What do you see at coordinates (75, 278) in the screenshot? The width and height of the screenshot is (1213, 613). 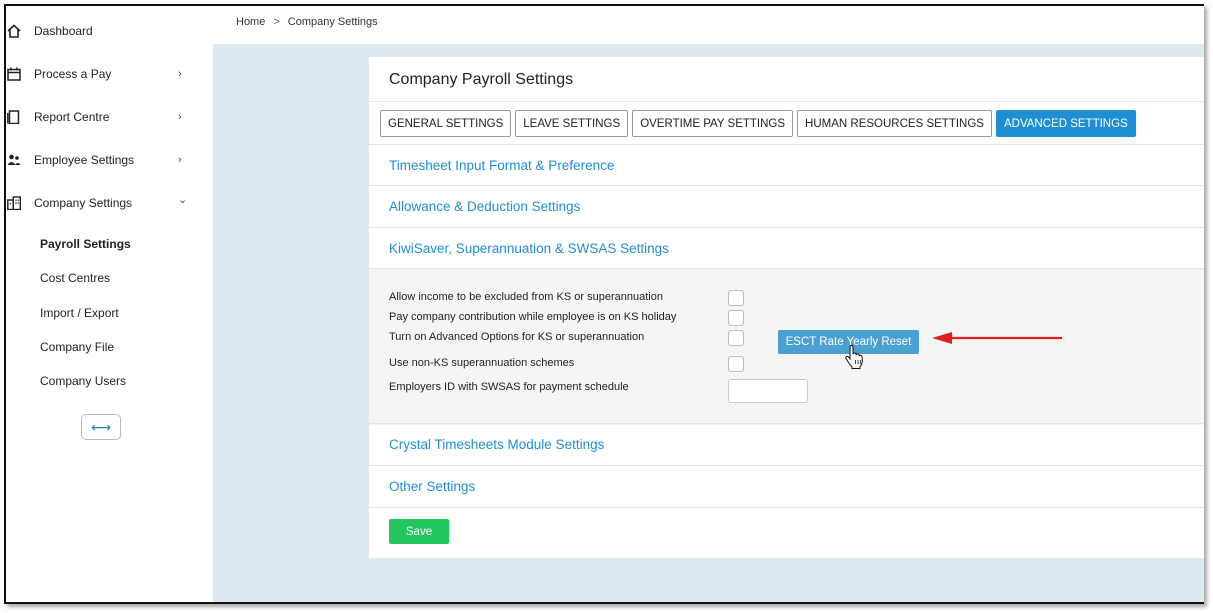 I see `sidebar-subitem-cost-centres: Cost Centres` at bounding box center [75, 278].